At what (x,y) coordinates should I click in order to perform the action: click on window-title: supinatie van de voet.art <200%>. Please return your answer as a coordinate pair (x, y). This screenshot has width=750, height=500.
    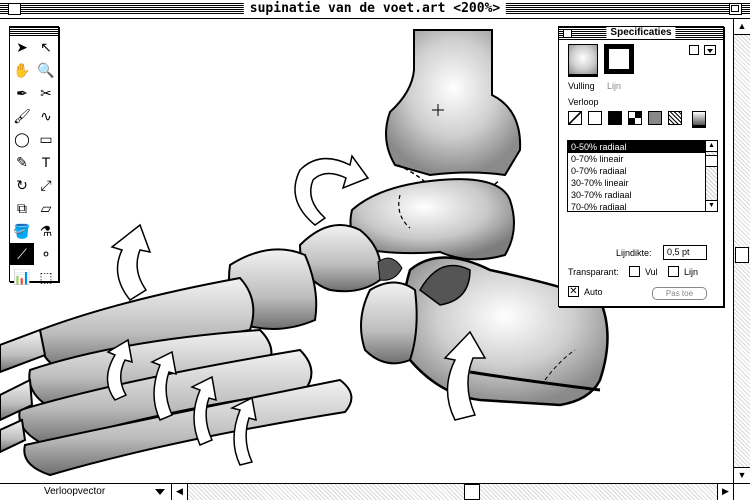
    Looking at the image, I should click on (375, 9).